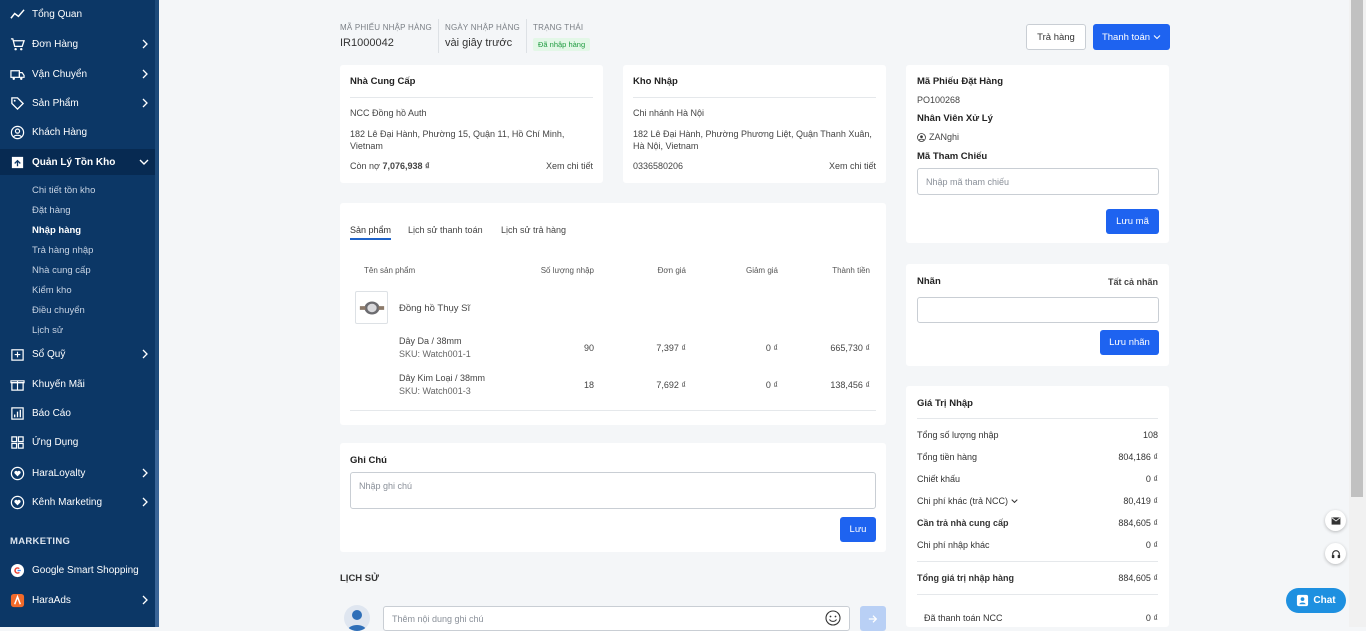 Image resolution: width=1366 pixels, height=631 pixels. Describe the element at coordinates (360, 578) in the screenshot. I see `history-title: LỊCH SỬ` at that location.